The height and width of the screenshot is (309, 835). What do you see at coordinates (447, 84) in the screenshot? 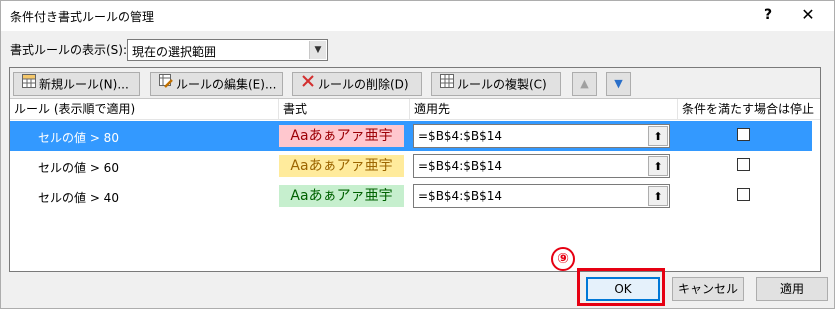
I see `duplicate-rule-icon` at bounding box center [447, 84].